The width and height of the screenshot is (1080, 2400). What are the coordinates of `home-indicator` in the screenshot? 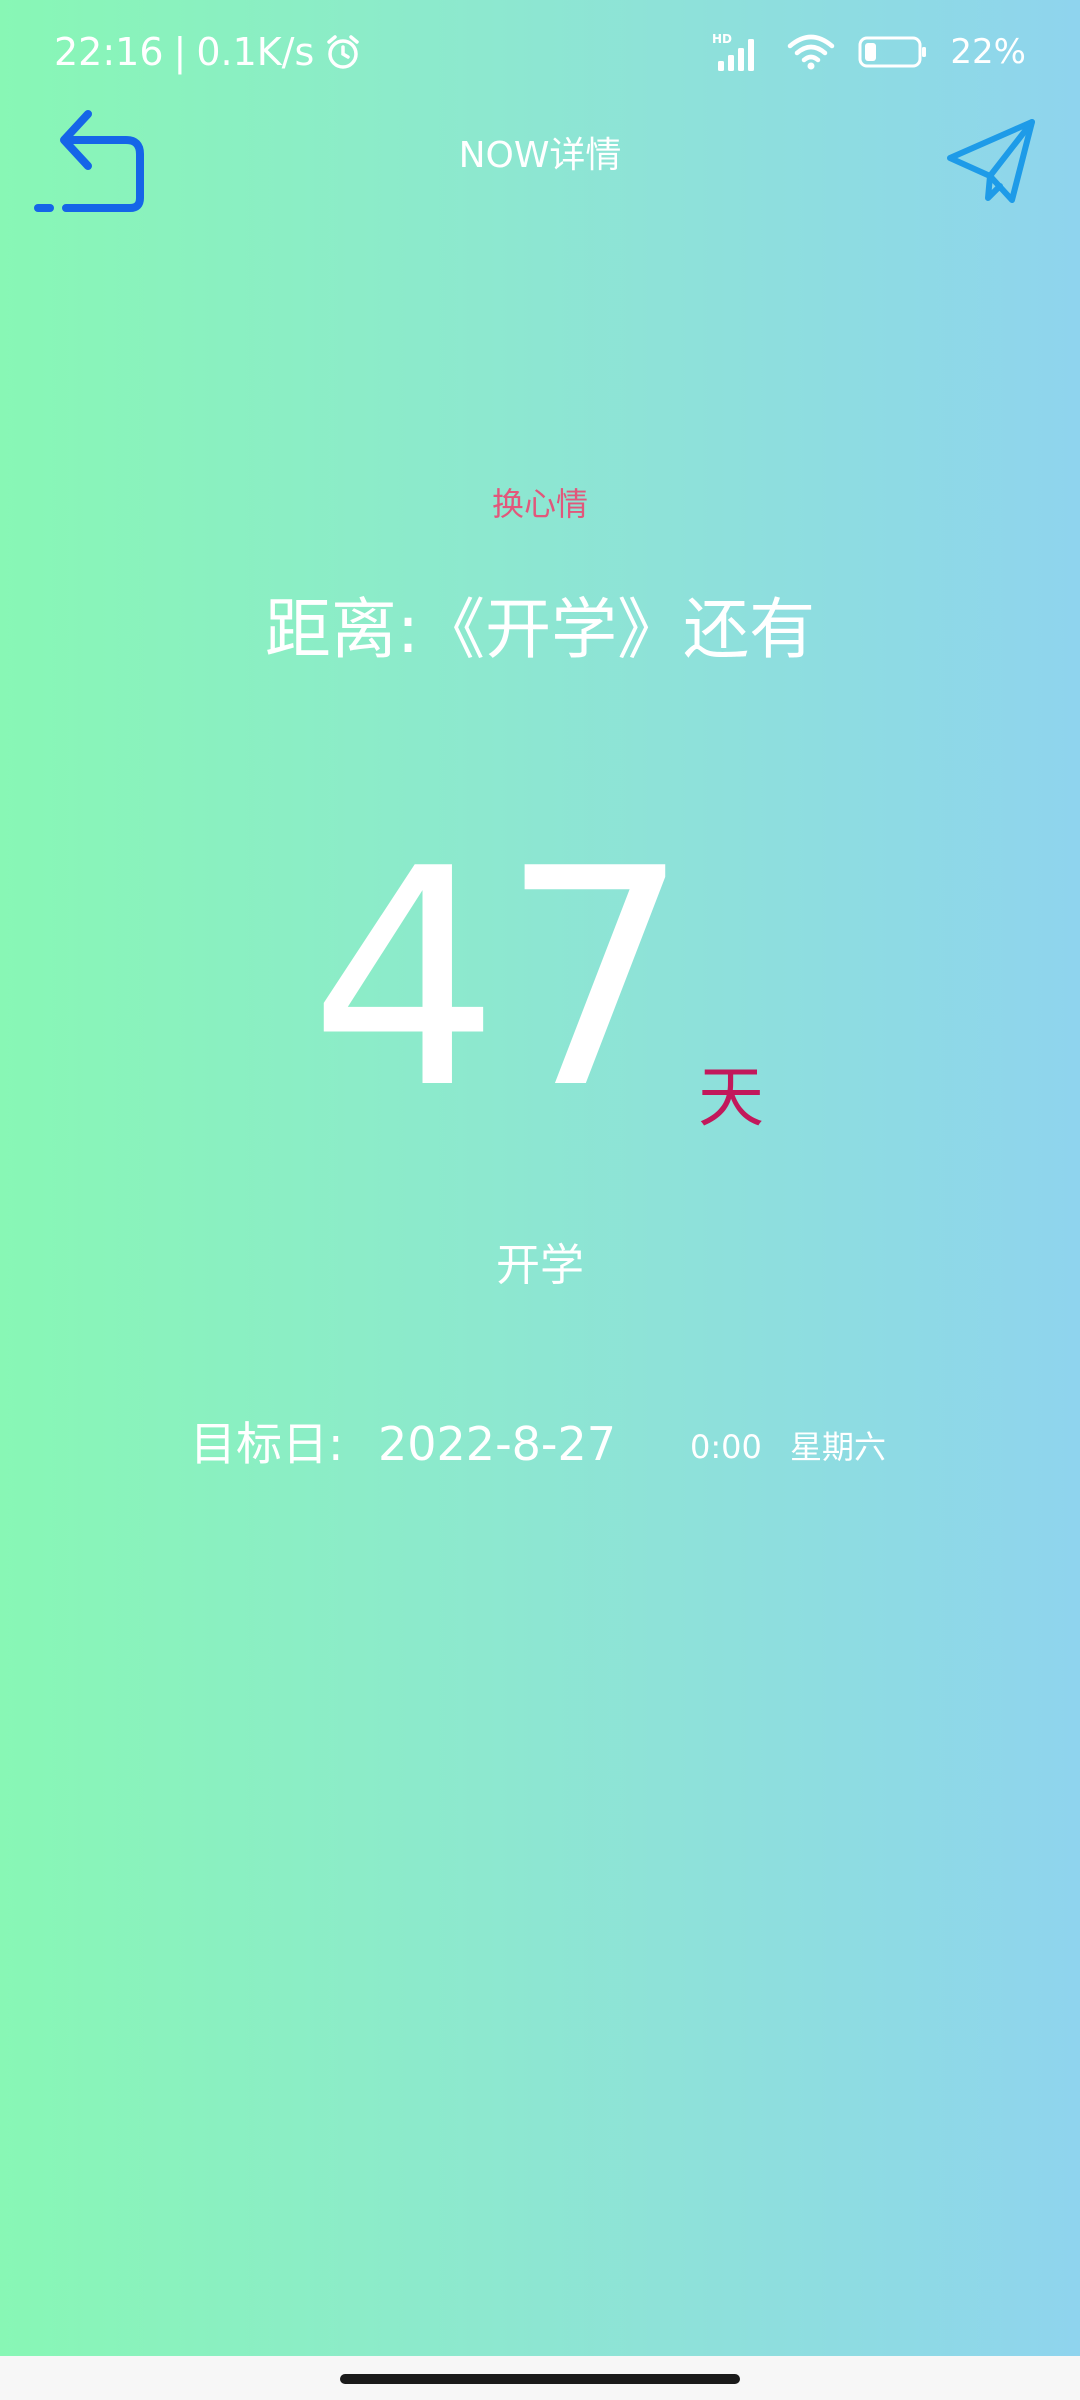 It's located at (540, 2379).